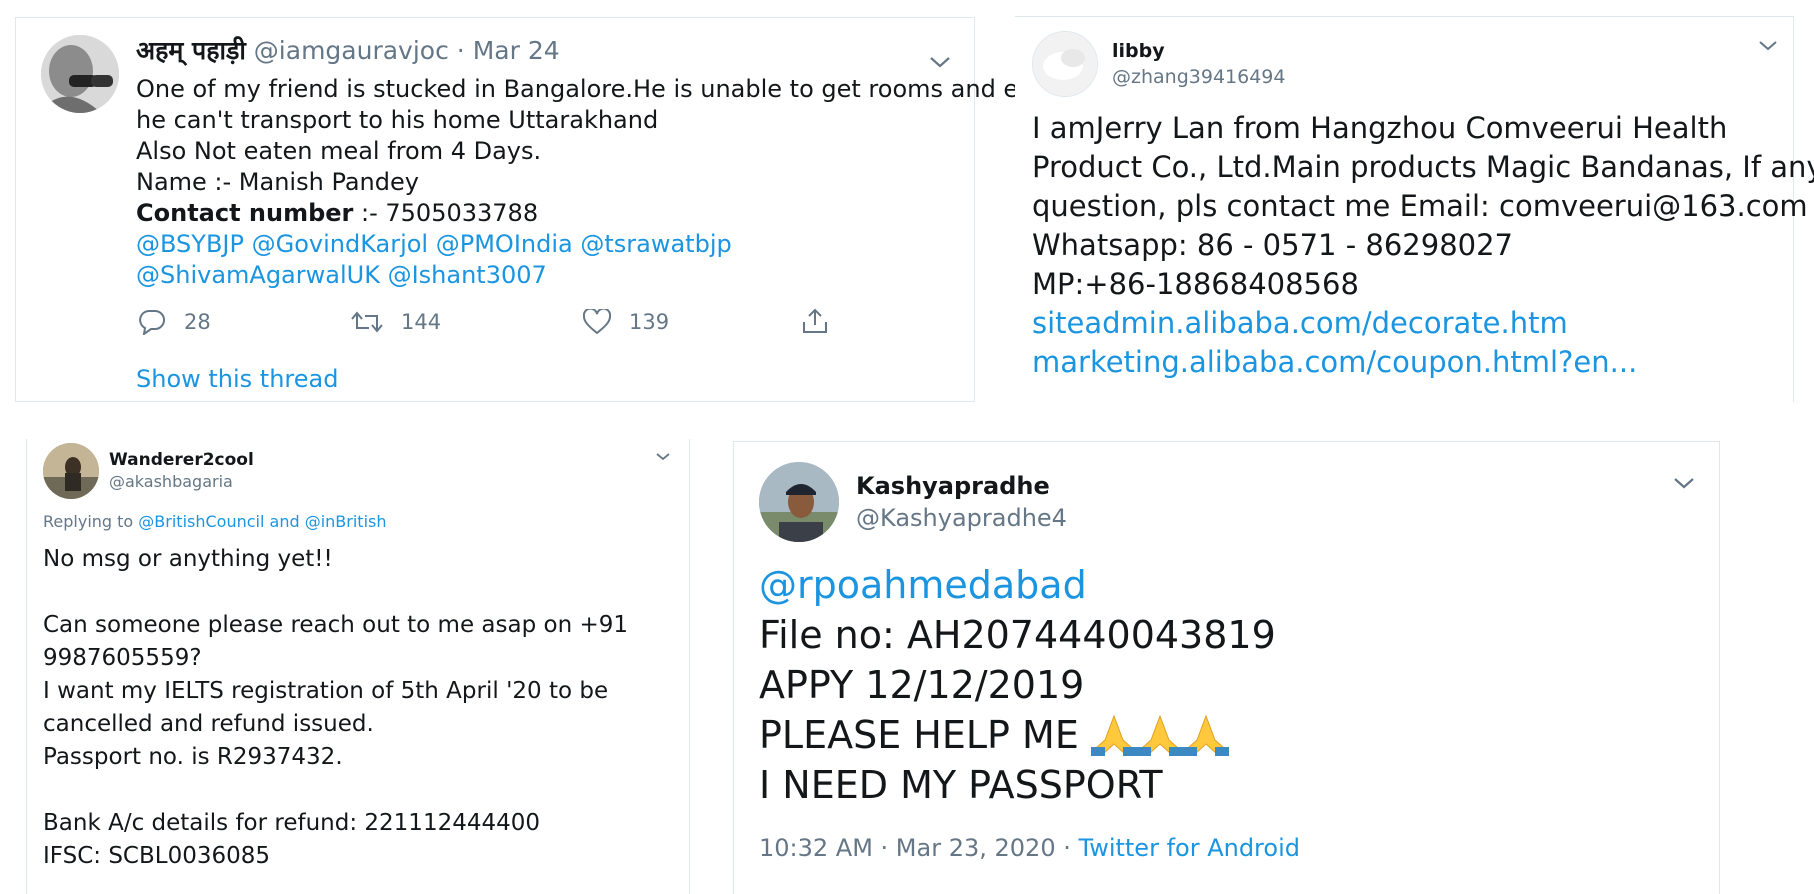 Image resolution: width=1814 pixels, height=894 pixels. I want to click on display-name: अहम् पहाड़ी, so click(191, 50).